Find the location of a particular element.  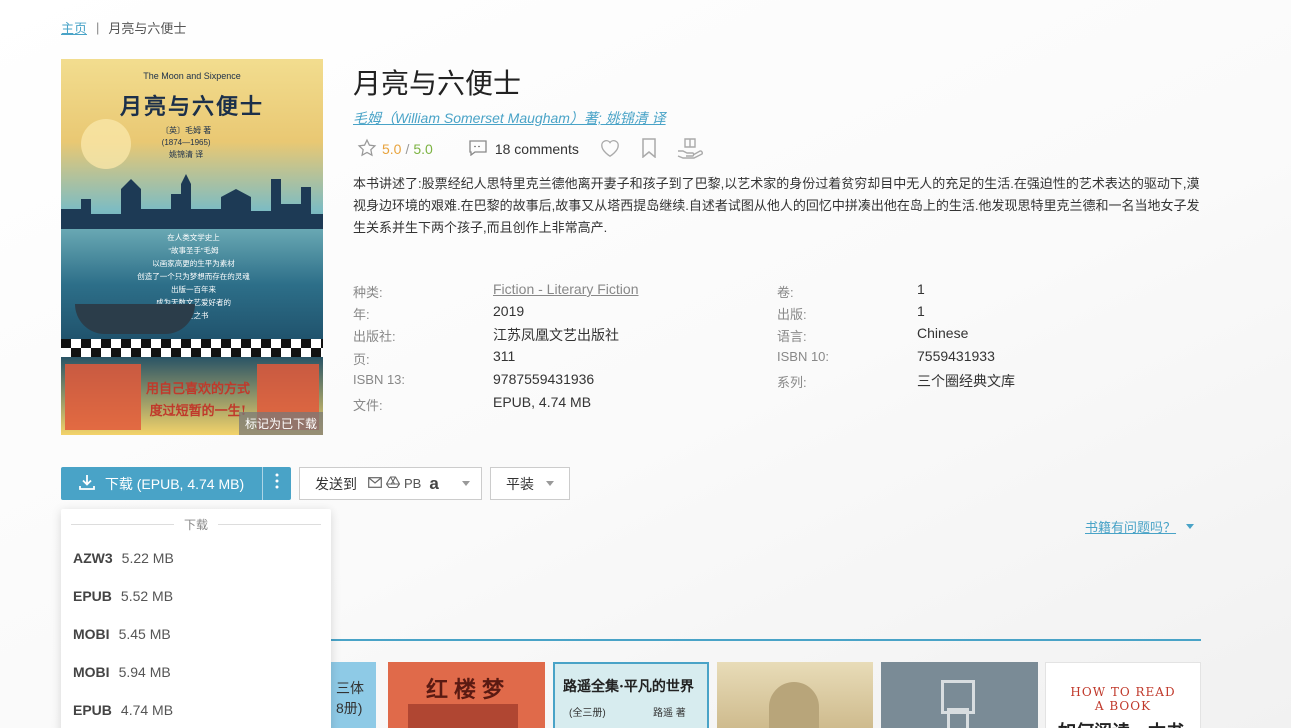

breadcrumb: 主页 | 月亮与六便士 is located at coordinates (123, 27).